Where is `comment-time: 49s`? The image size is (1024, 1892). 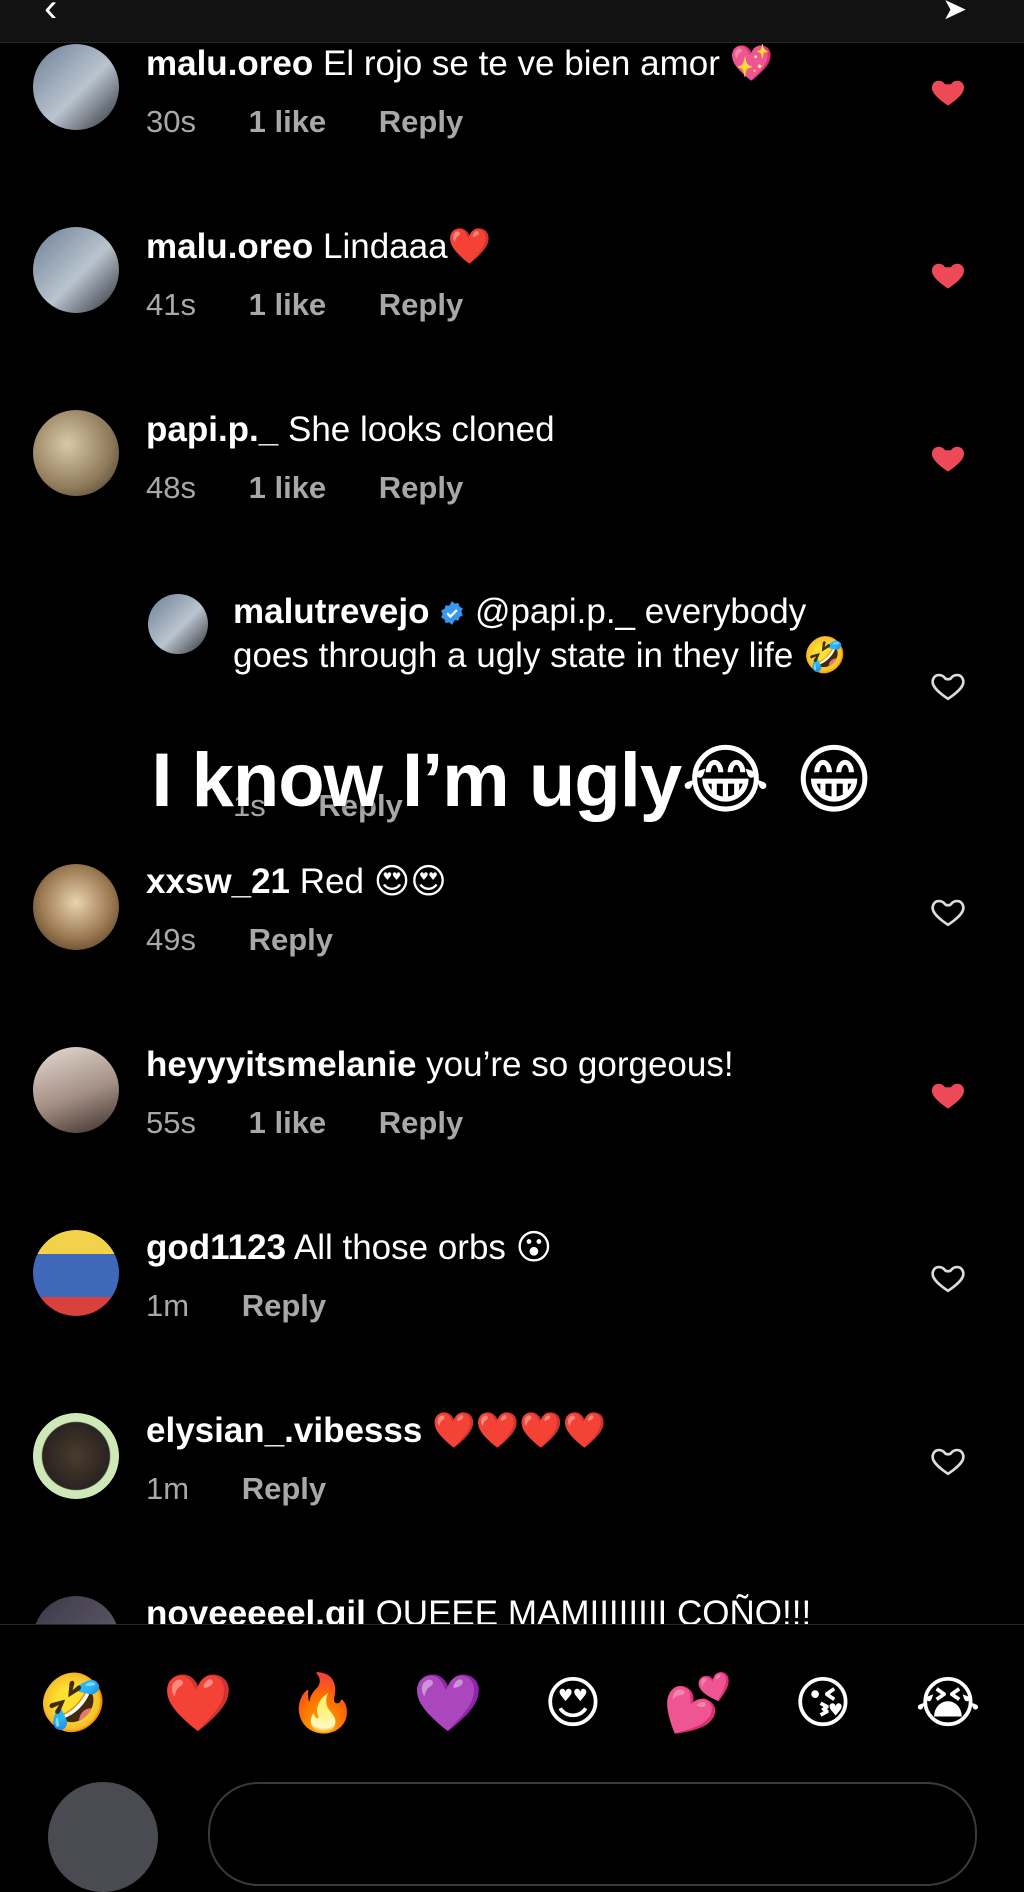 comment-time: 49s is located at coordinates (171, 939).